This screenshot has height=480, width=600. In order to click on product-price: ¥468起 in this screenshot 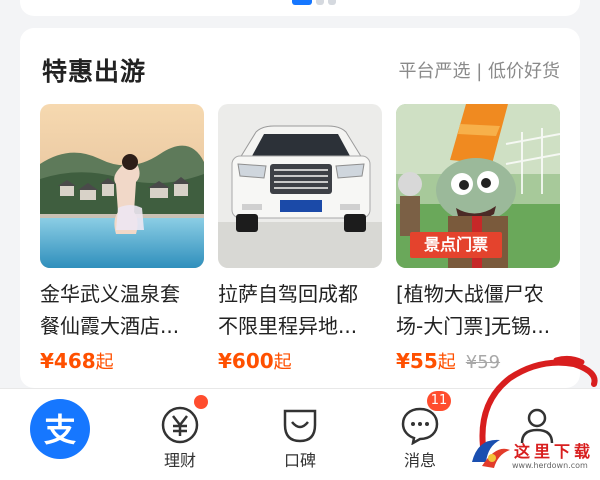, I will do `click(122, 361)`.